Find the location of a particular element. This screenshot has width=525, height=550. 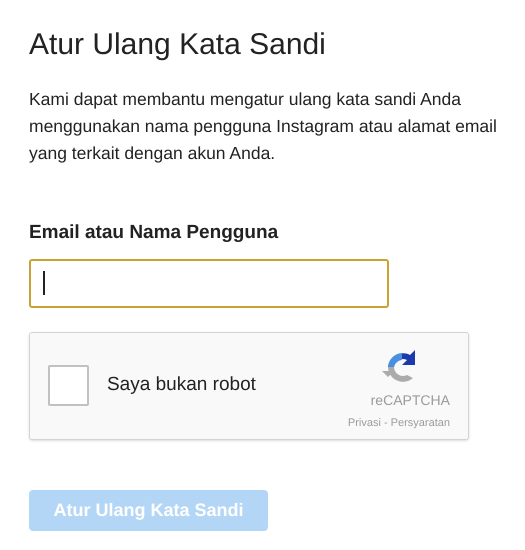

field-label: Email atau Nama Pengguna is located at coordinates (153, 233).